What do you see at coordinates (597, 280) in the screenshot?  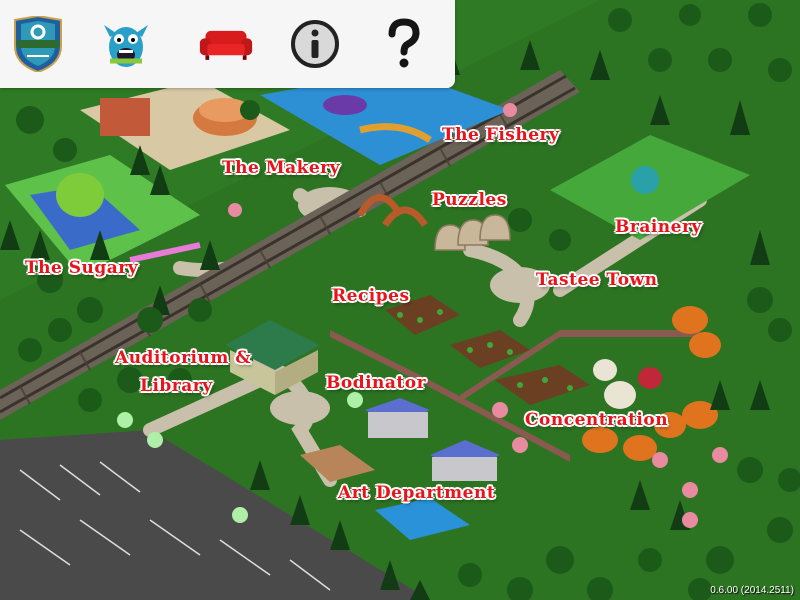 I see `location-label-tastee-town: Tastee Town` at bounding box center [597, 280].